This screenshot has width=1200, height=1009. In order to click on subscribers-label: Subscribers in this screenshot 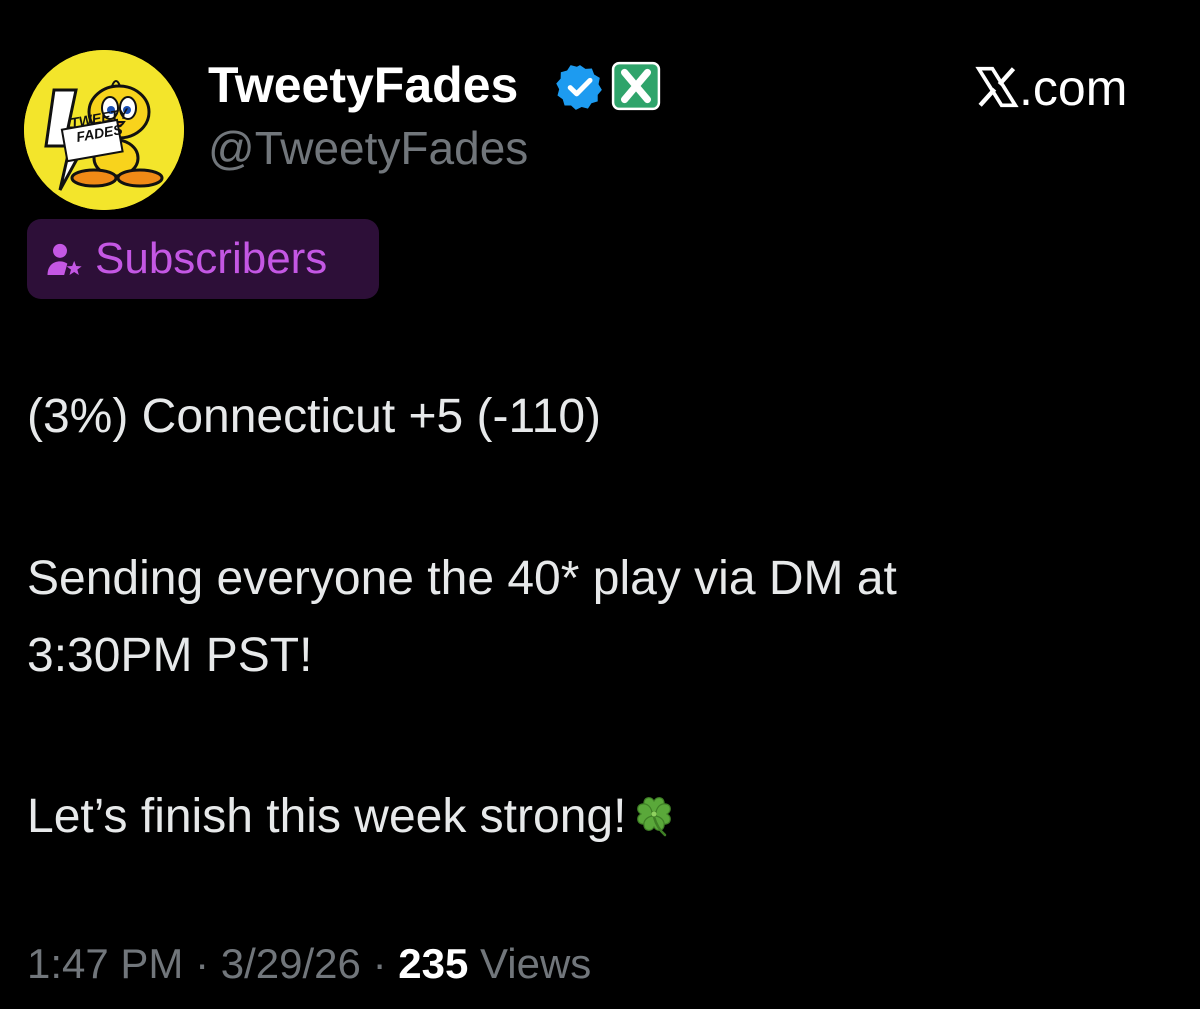, I will do `click(211, 258)`.